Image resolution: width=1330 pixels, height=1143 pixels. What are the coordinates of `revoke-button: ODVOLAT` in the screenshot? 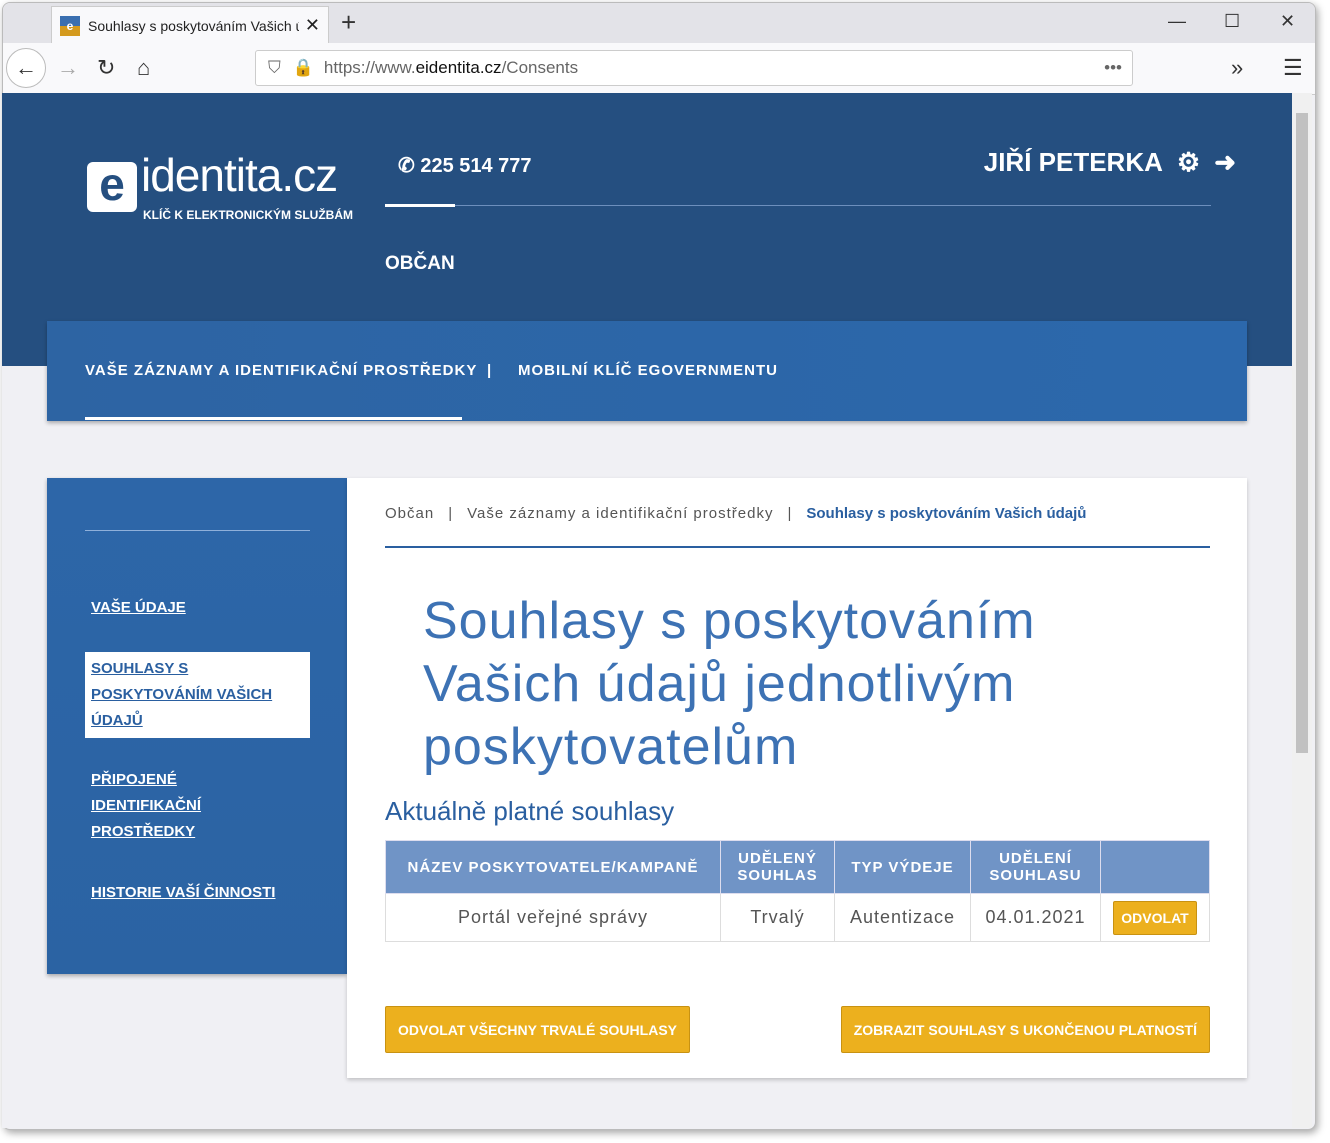 It's located at (1155, 917).